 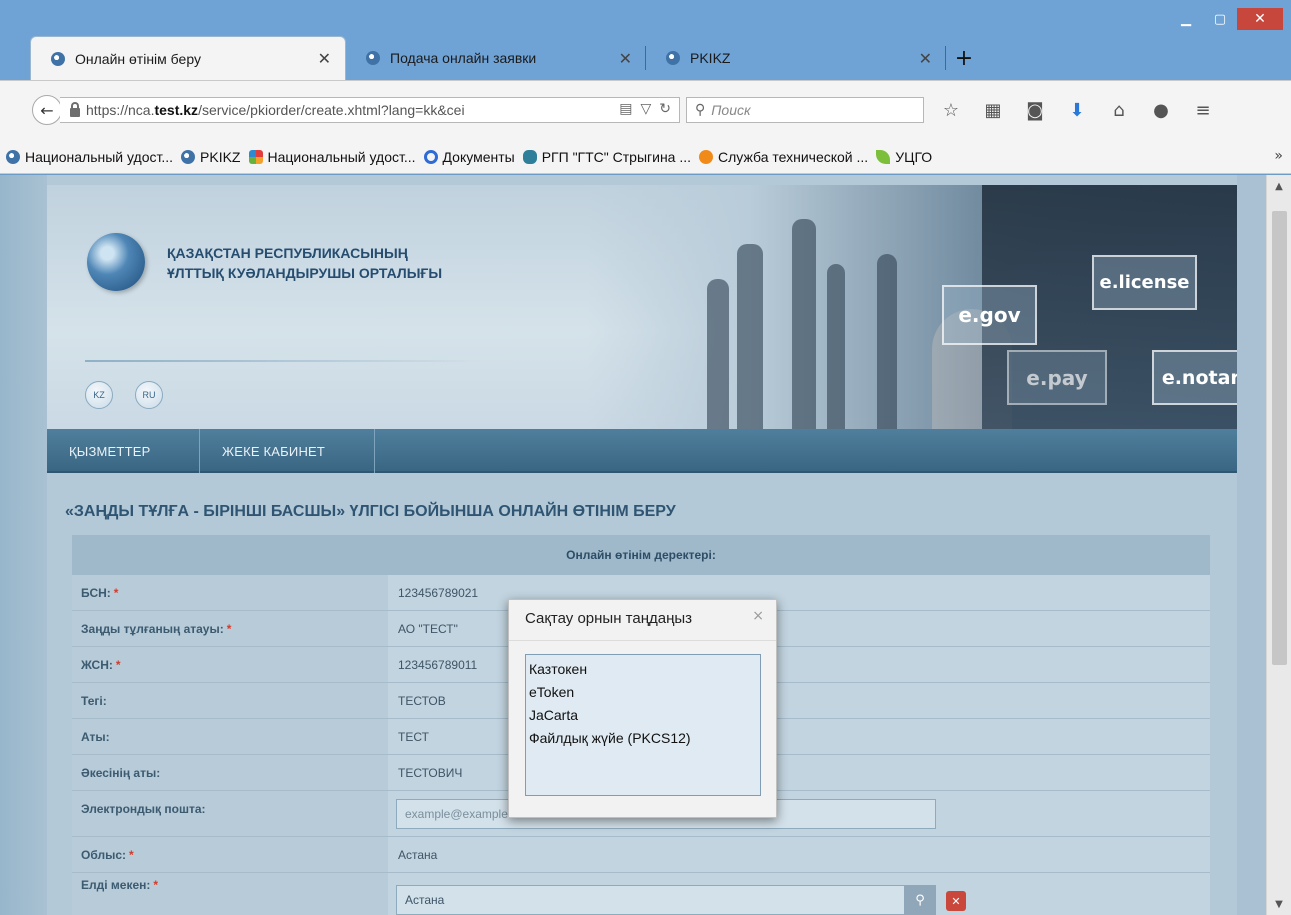 I want to click on form-section-title: Онлайн өтінім деректері:, so click(x=641, y=555).